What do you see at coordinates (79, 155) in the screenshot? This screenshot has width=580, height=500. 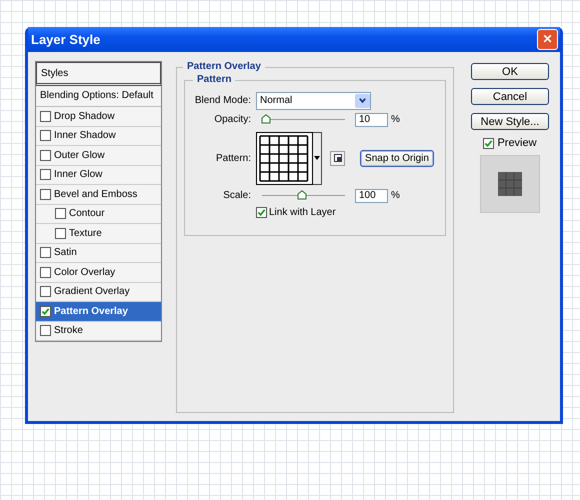 I see `item-label: Outer Glow` at bounding box center [79, 155].